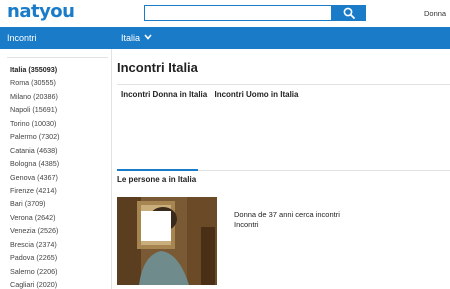  What do you see at coordinates (299, 220) in the screenshot?
I see `profile-caption: Donna de 37 anni cerca incontri Incontri` at bounding box center [299, 220].